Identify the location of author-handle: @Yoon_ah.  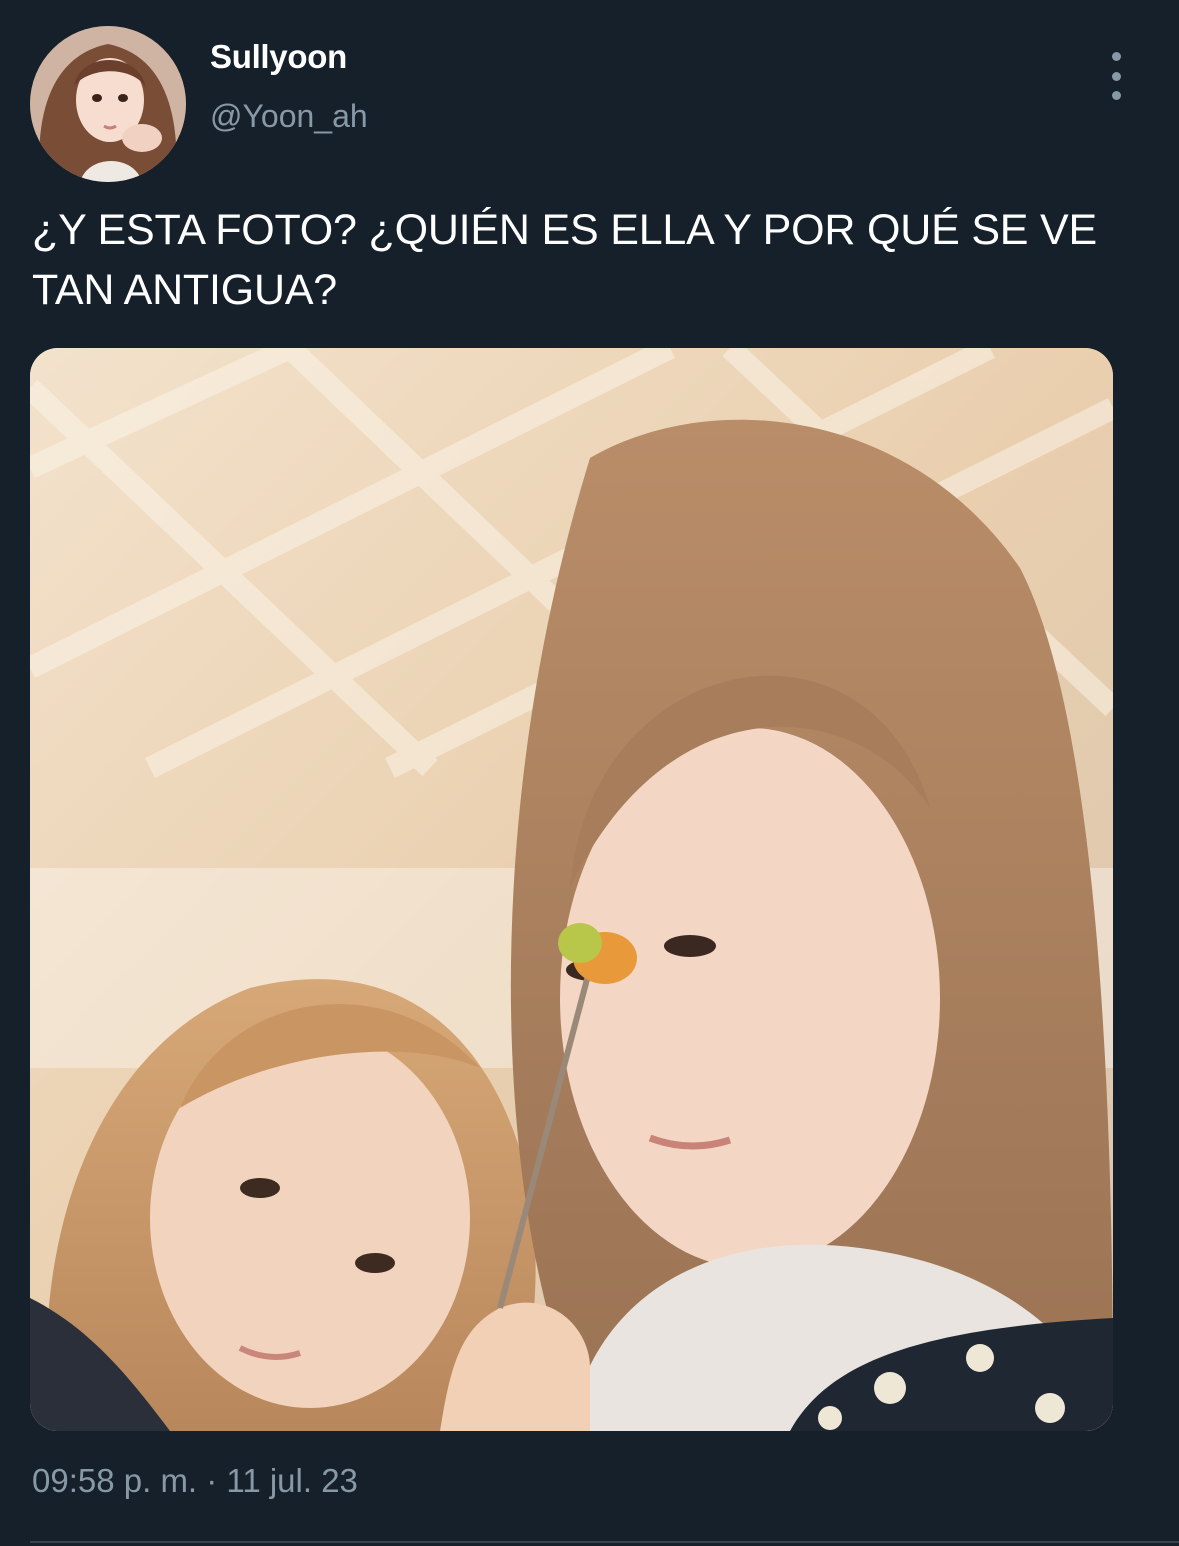
(289, 116).